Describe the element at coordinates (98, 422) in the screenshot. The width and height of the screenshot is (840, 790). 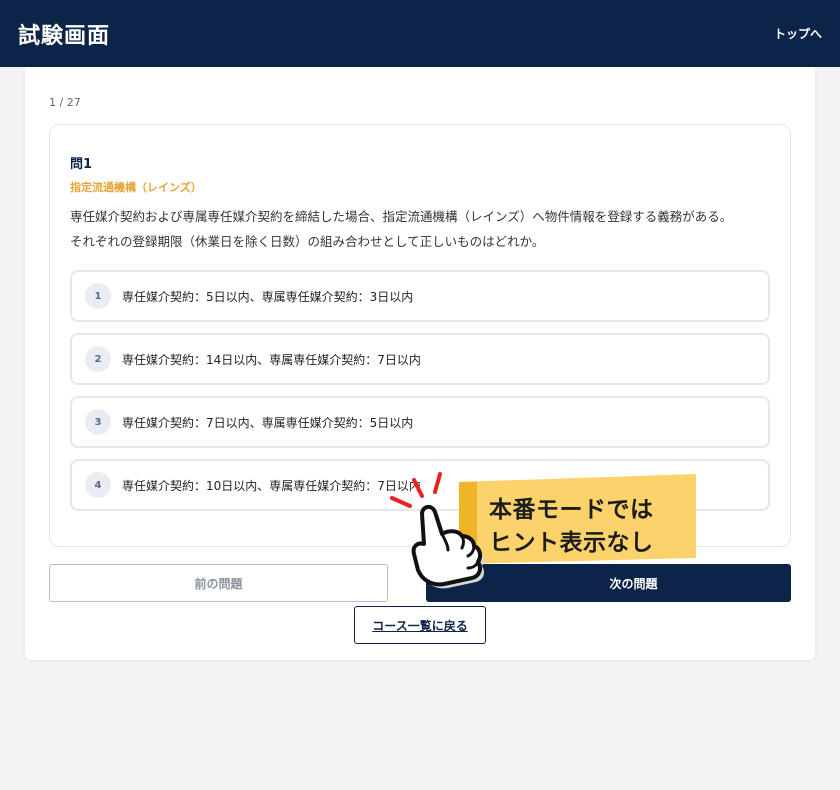
I see `option-number-badge: 3` at that location.